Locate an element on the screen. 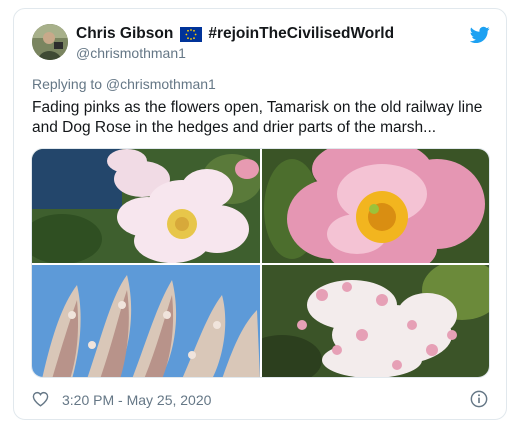 This screenshot has width=518, height=424. author-name: Chris Gibson is located at coordinates (124, 34).